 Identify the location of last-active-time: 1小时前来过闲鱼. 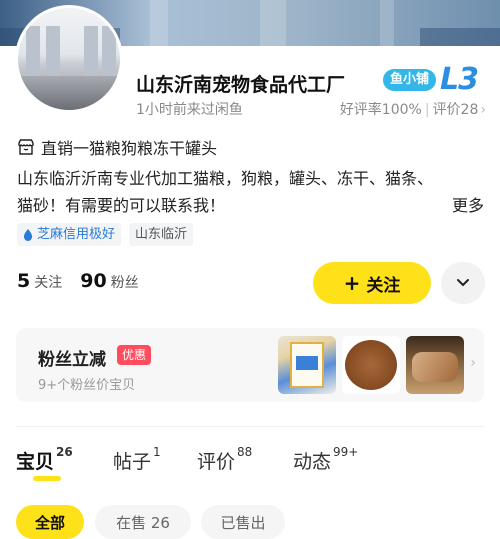
(189, 110).